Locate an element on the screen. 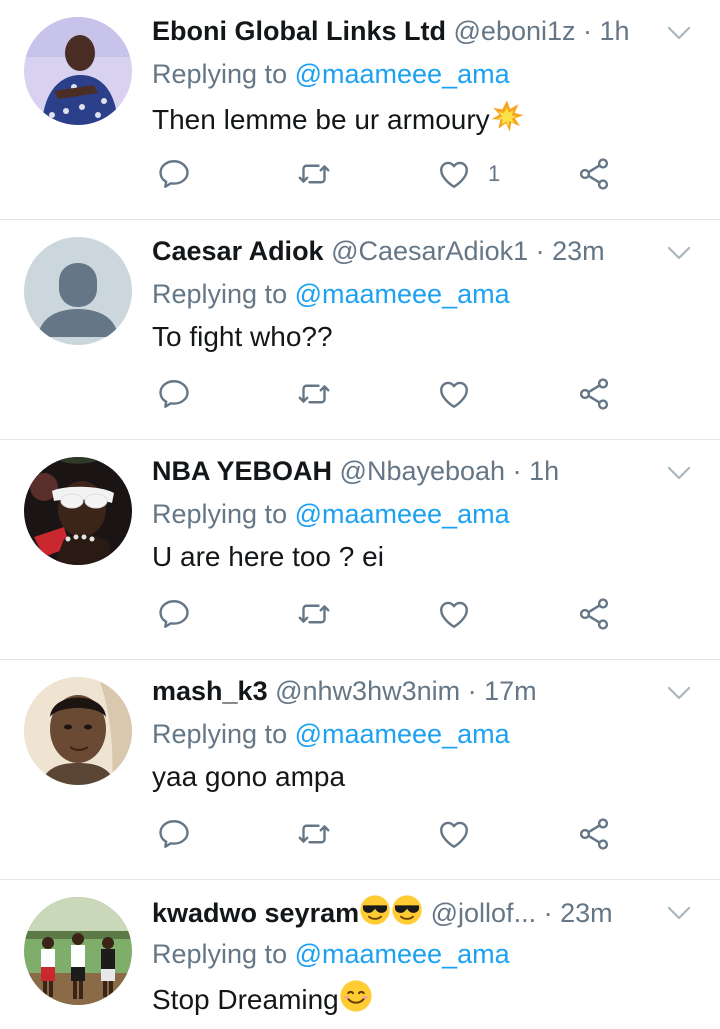 The image size is (720, 1029). user-handle: @CaesarAdiok1 is located at coordinates (429, 251).